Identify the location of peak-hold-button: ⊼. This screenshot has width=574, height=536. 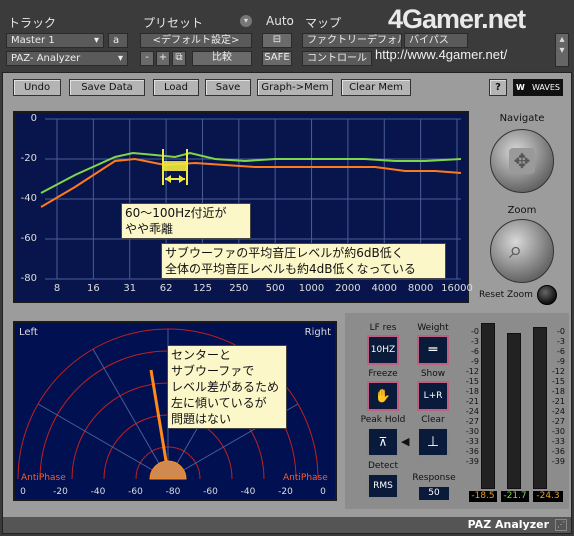
(383, 442).